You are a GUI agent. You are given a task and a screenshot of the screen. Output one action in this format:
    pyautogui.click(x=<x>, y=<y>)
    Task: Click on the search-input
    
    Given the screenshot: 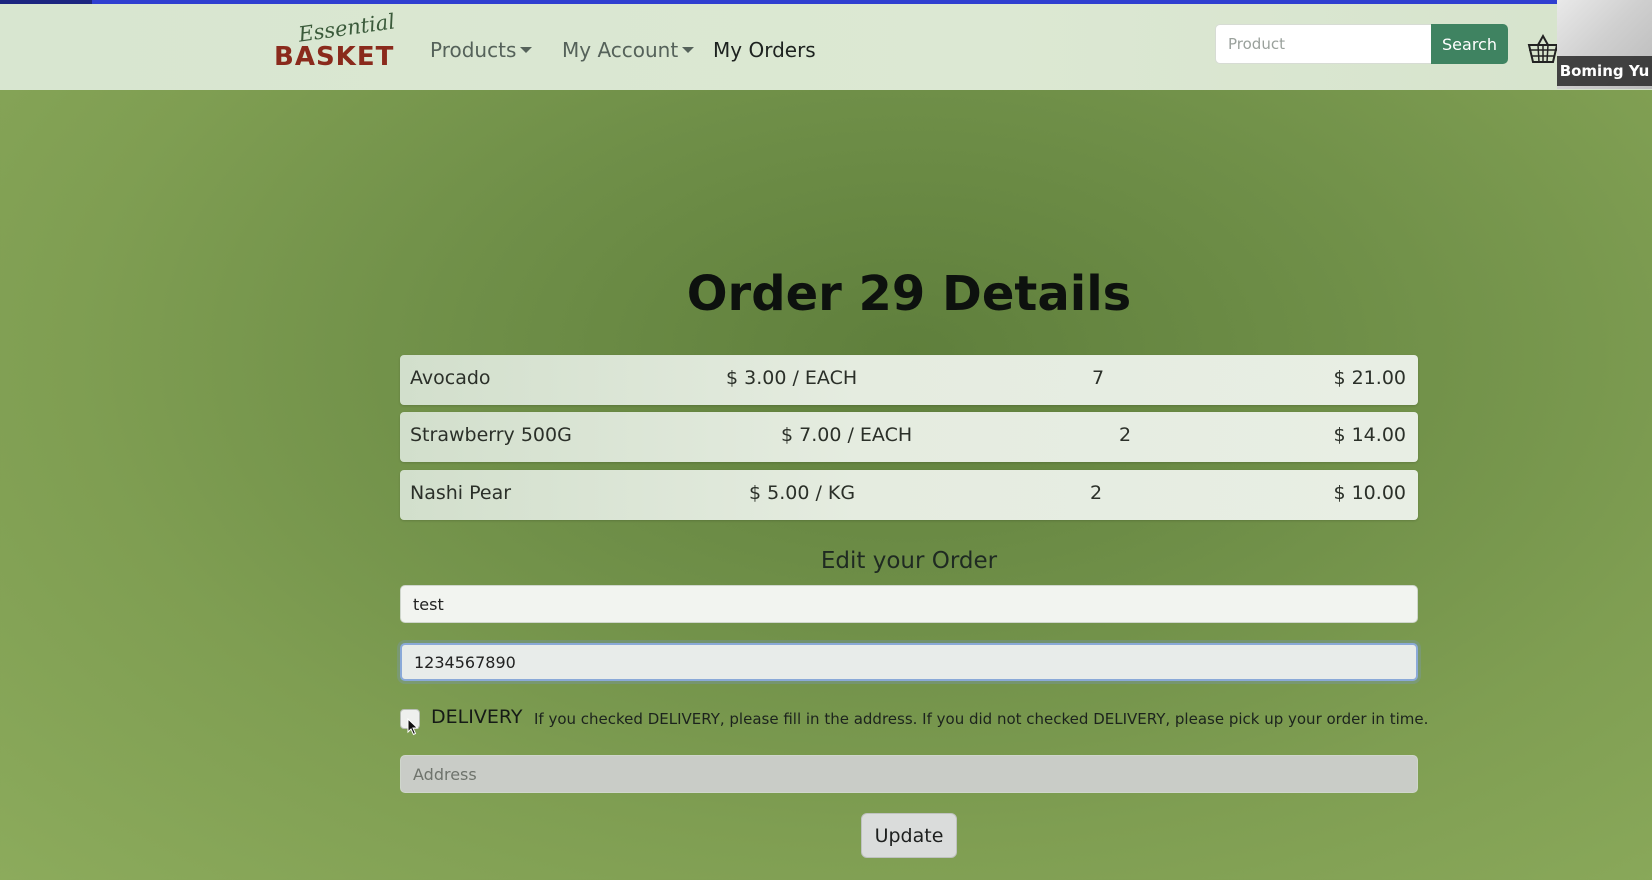 What is the action you would take?
    pyautogui.click(x=1323, y=44)
    